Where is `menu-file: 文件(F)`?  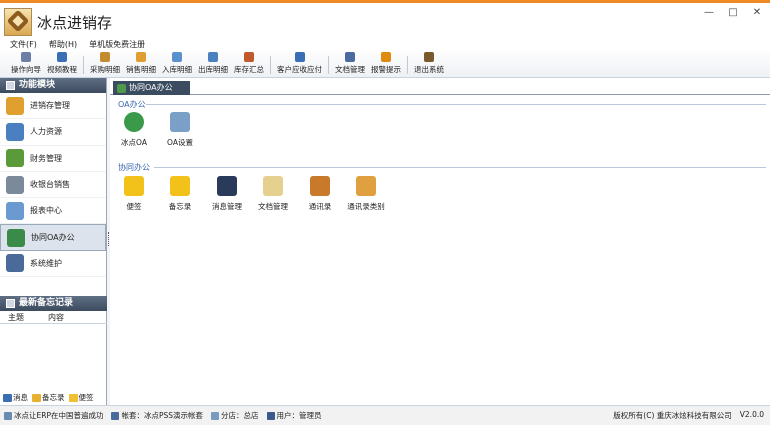
menu-file: 文件(F) is located at coordinates (23, 45).